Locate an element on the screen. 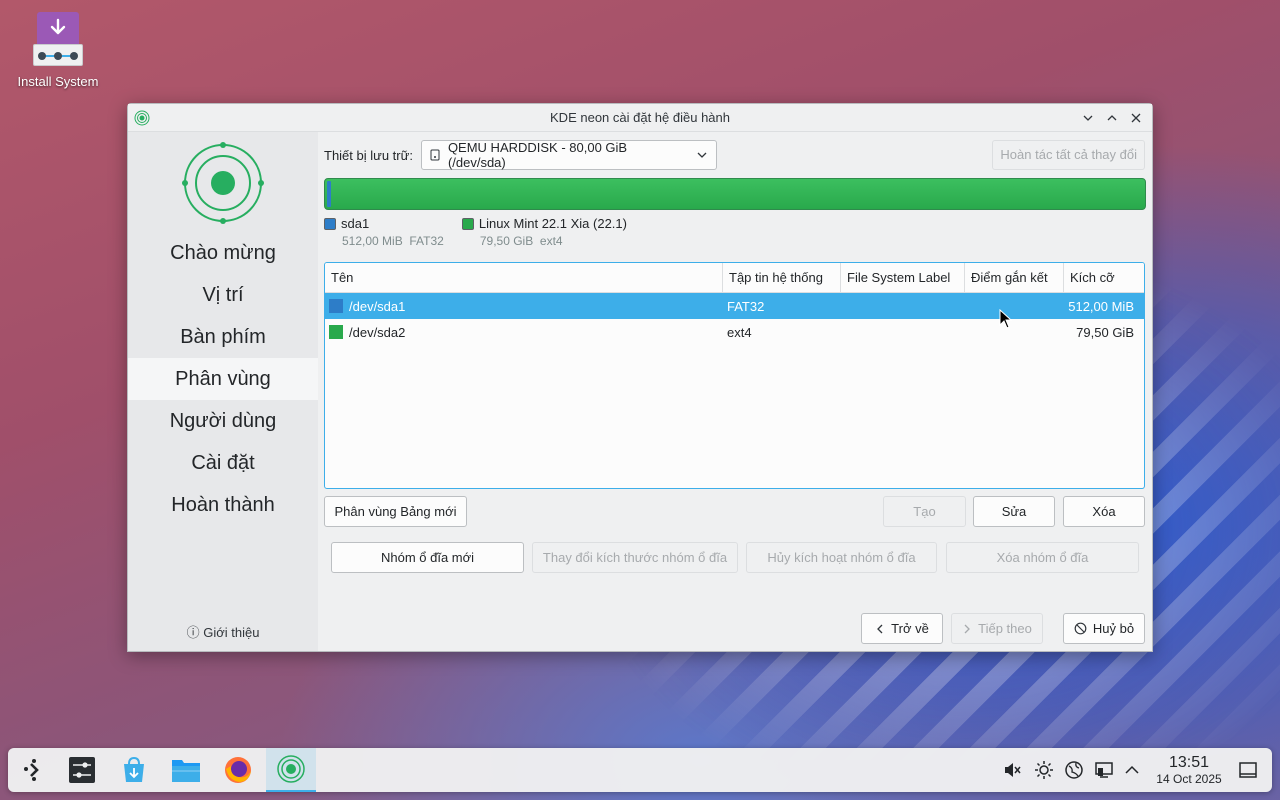  table-row: /dev/sda2 ext4 79,50 GiB is located at coordinates (734, 332).